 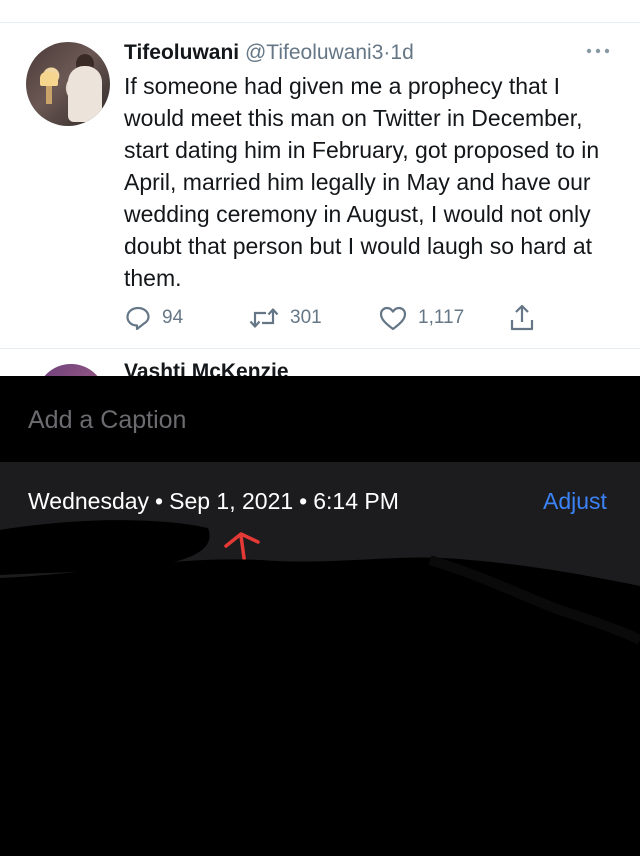 What do you see at coordinates (49, 79) in the screenshot?
I see `lamp-shape` at bounding box center [49, 79].